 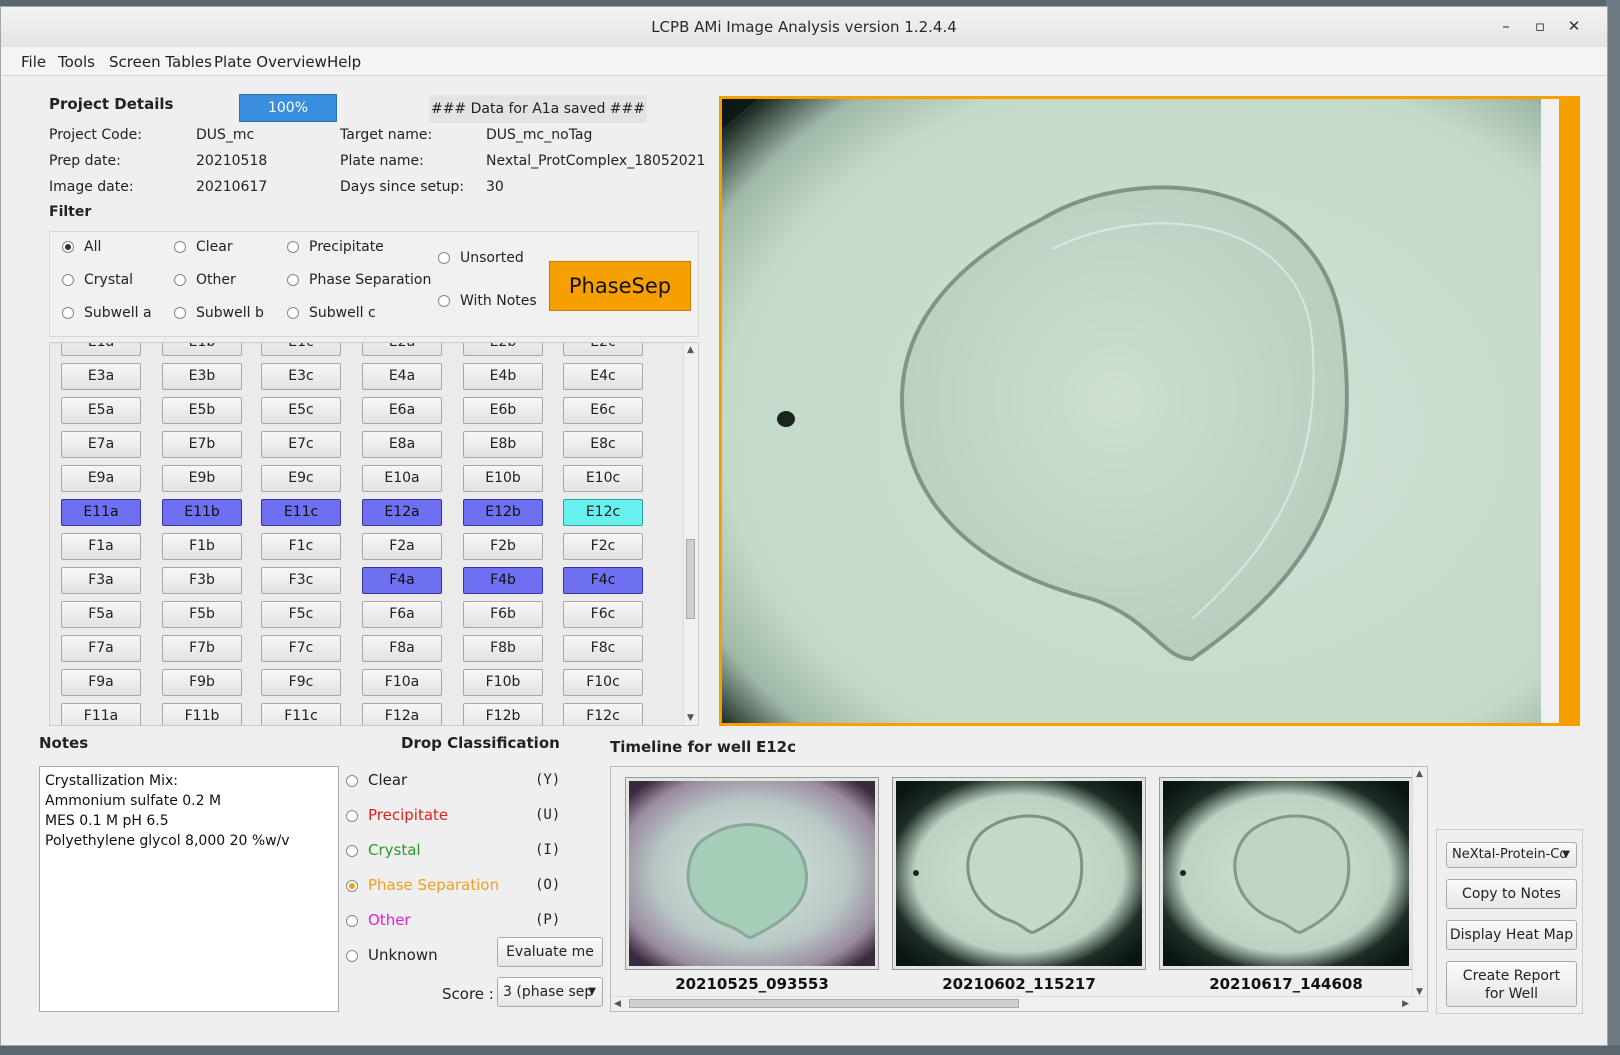 I want to click on well-button-f9c: F9c, so click(x=301, y=682).